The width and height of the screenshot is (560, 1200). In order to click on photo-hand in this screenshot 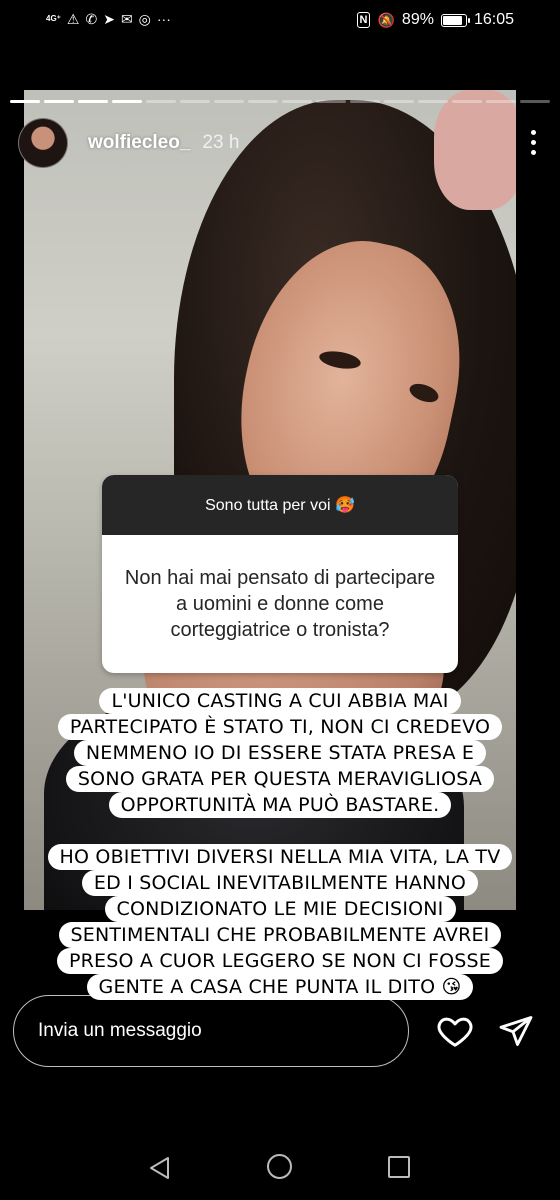, I will do `click(475, 150)`.